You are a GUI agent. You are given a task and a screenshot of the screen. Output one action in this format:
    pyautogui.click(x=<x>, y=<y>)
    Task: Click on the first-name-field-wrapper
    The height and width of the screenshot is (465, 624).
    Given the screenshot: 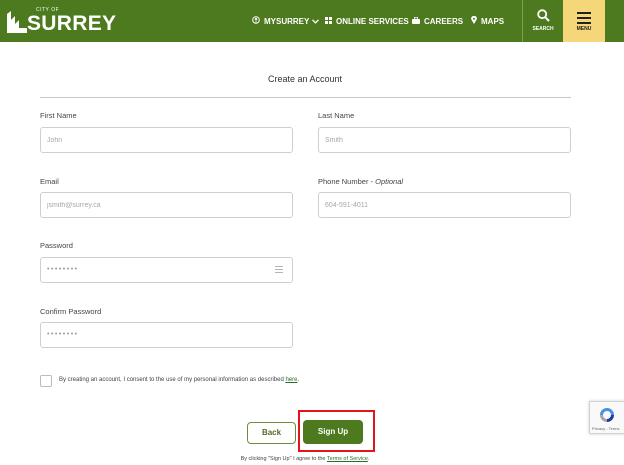 What is the action you would take?
    pyautogui.click(x=166, y=140)
    